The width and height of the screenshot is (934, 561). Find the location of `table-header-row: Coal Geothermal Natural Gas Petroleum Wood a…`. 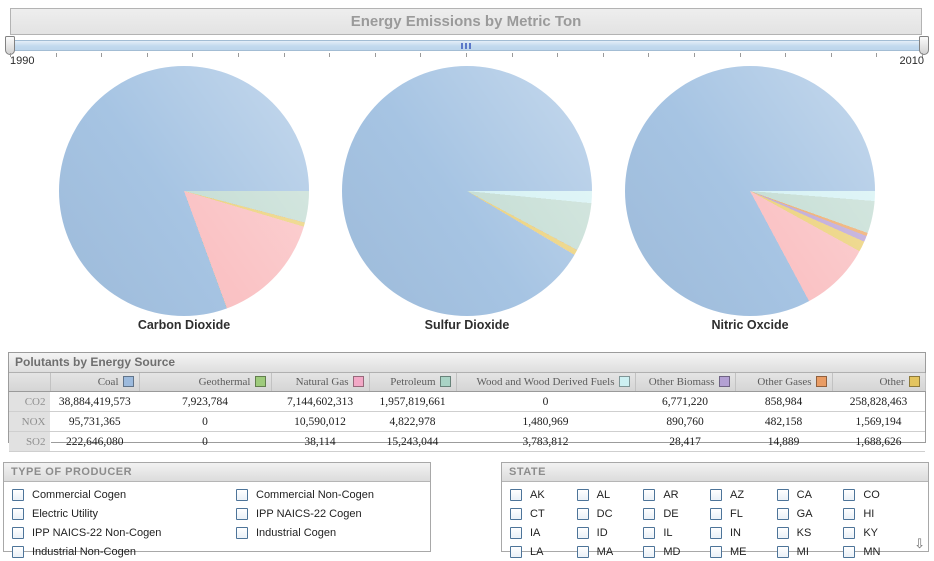

table-header-row: Coal Geothermal Natural Gas Petroleum Wood a… is located at coordinates (467, 382).